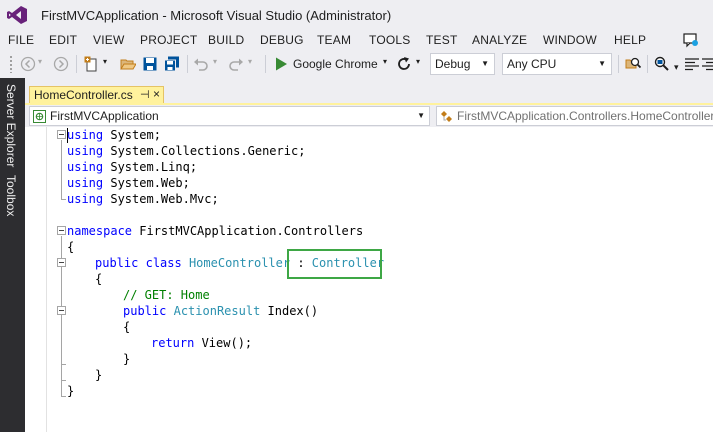 This screenshot has width=713, height=432. Describe the element at coordinates (17, 15) in the screenshot. I see `visual-studio-logo-icon` at that location.